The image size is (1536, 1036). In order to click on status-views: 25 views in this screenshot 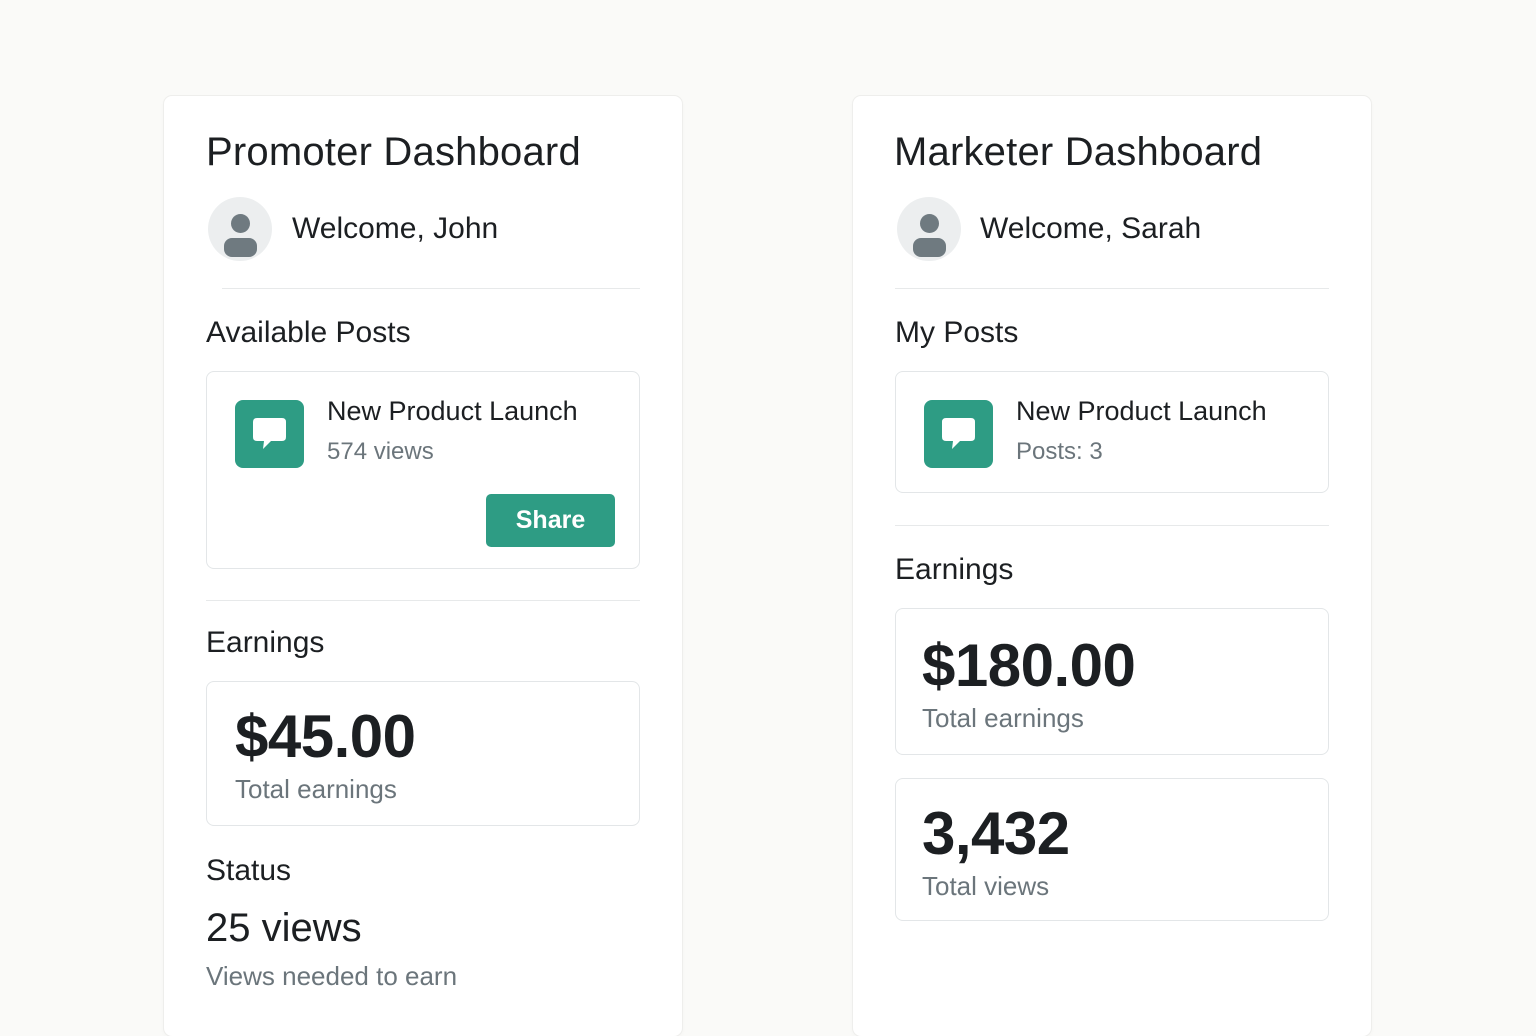, I will do `click(284, 928)`.